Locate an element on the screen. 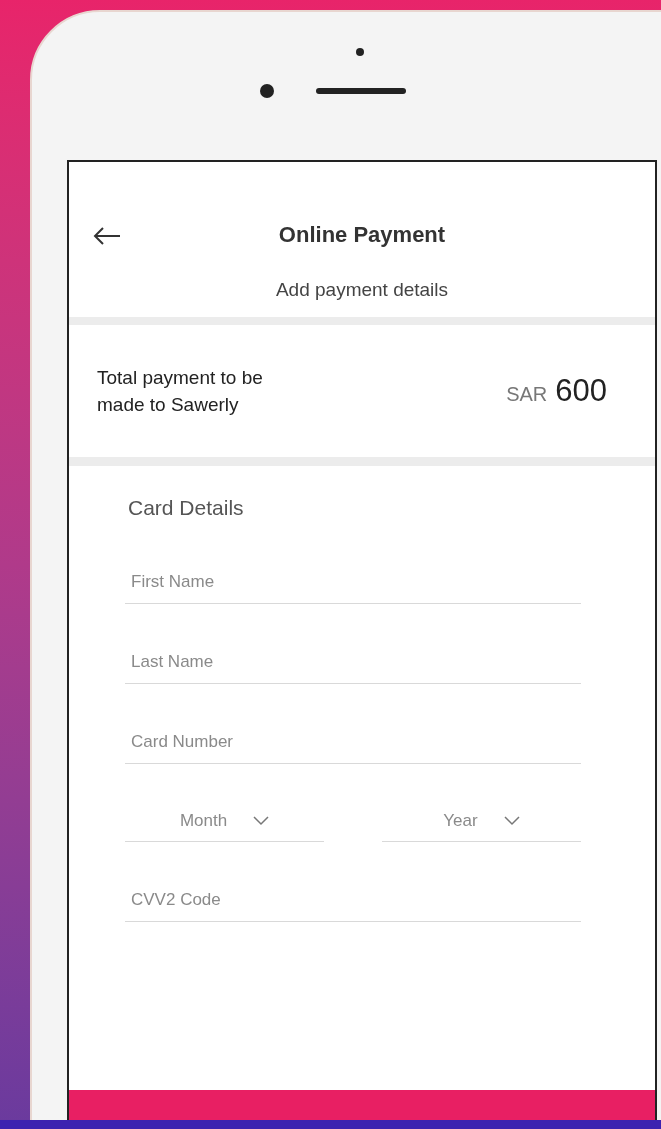 The height and width of the screenshot is (1129, 661). total-amount: 600 is located at coordinates (581, 390).